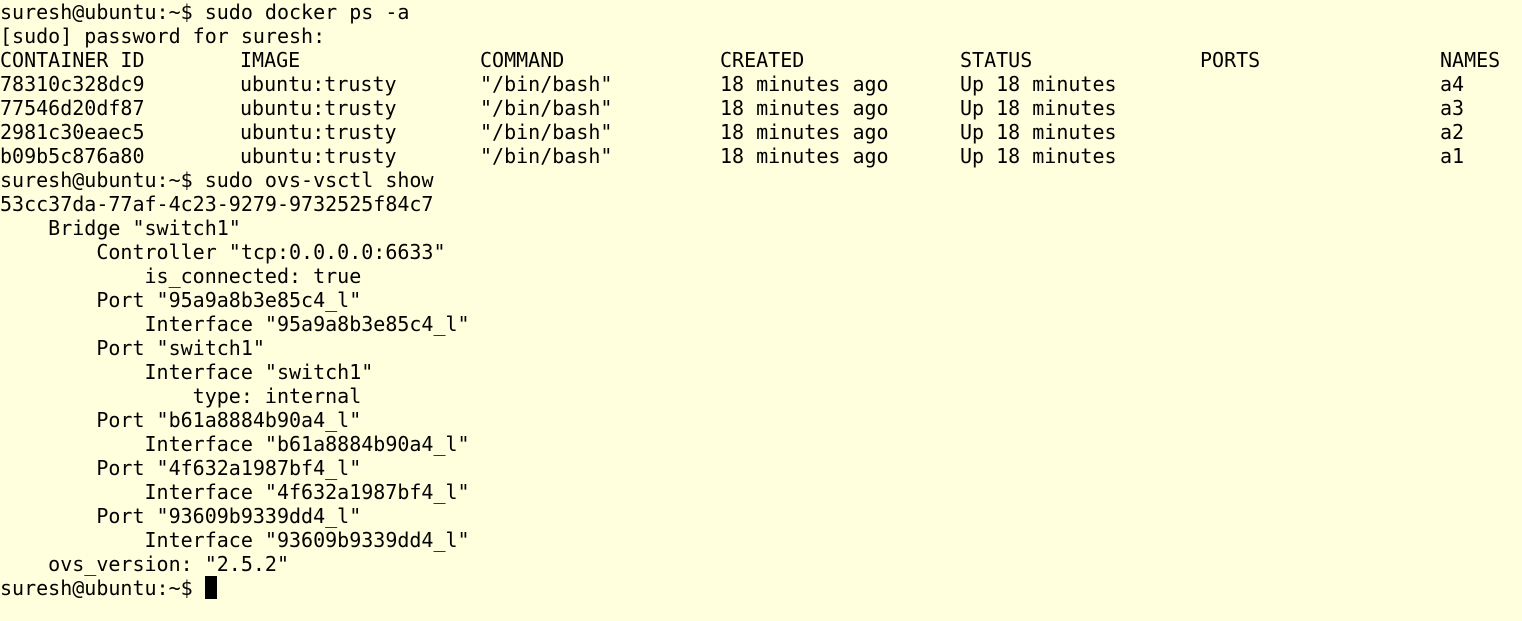 This screenshot has height=621, width=1522. I want to click on container-id: 78310c328dc9, so click(72, 84).